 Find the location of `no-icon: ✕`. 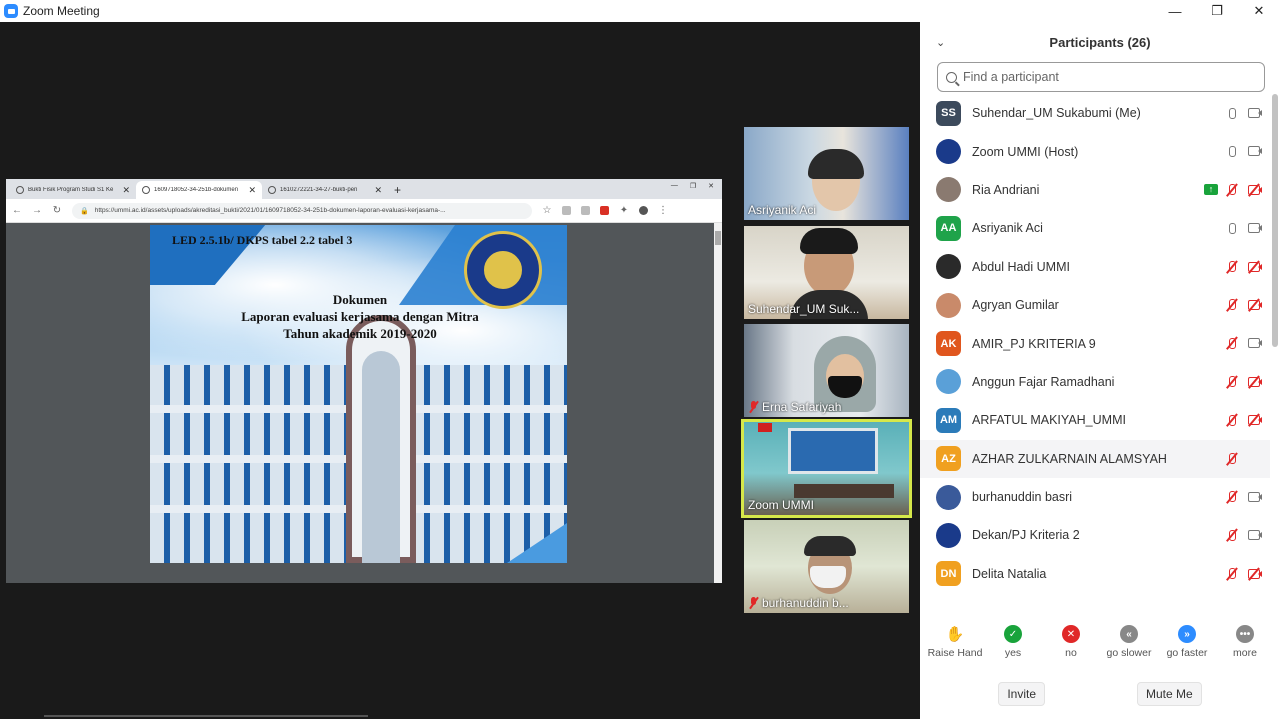

no-icon: ✕ is located at coordinates (1071, 634).